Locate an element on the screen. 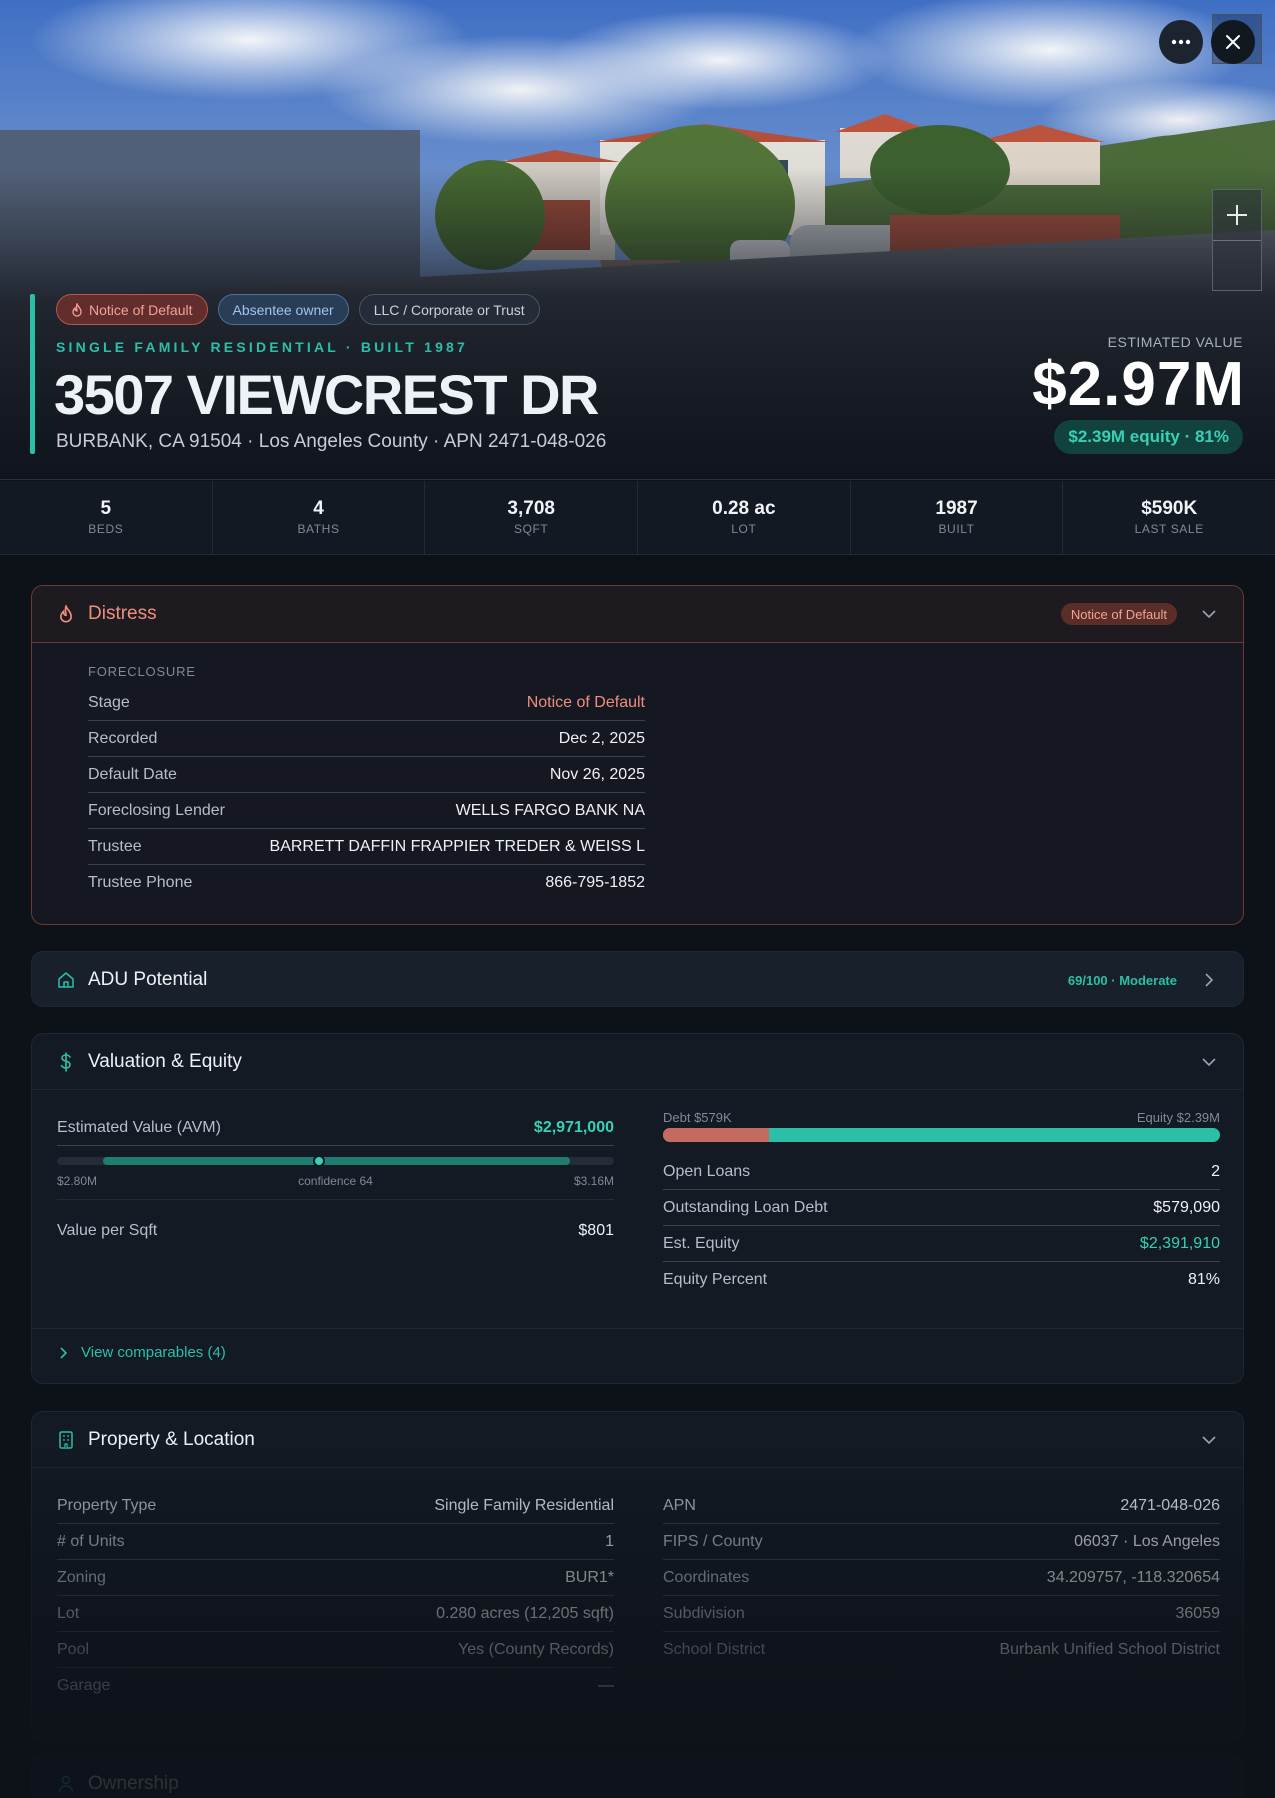 Image resolution: width=1275 pixels, height=1798 pixels. range-confidence: confidence 64 is located at coordinates (335, 1181).